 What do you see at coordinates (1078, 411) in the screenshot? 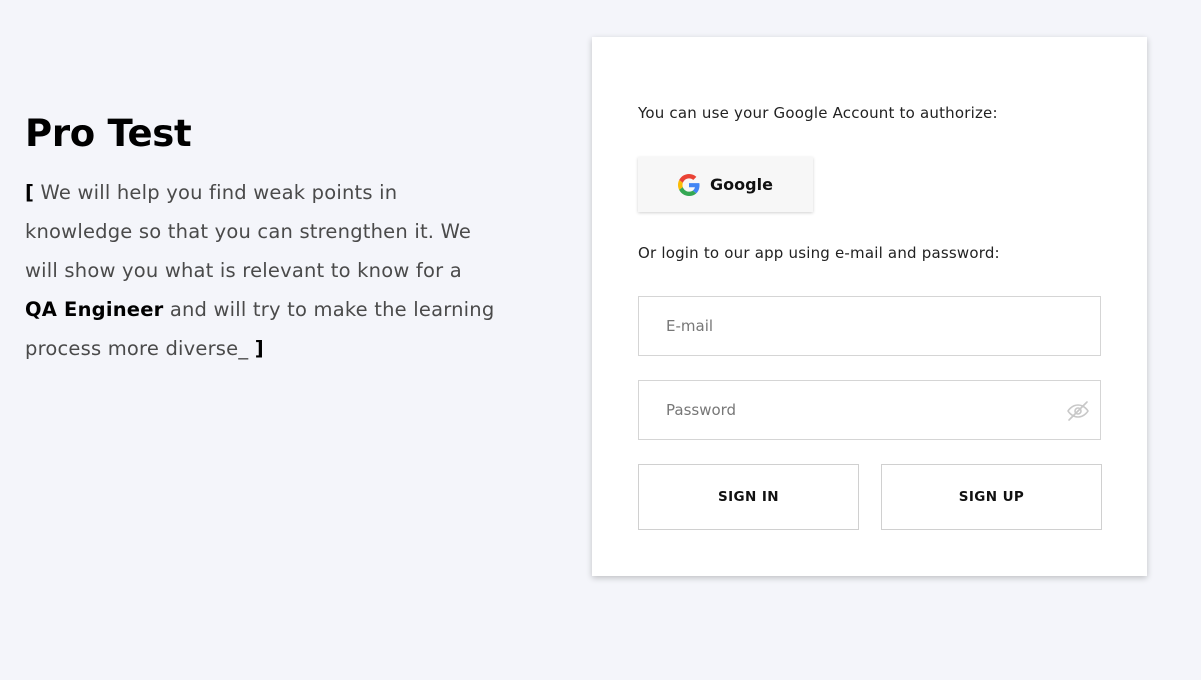
I see `eye-slash-icon` at bounding box center [1078, 411].